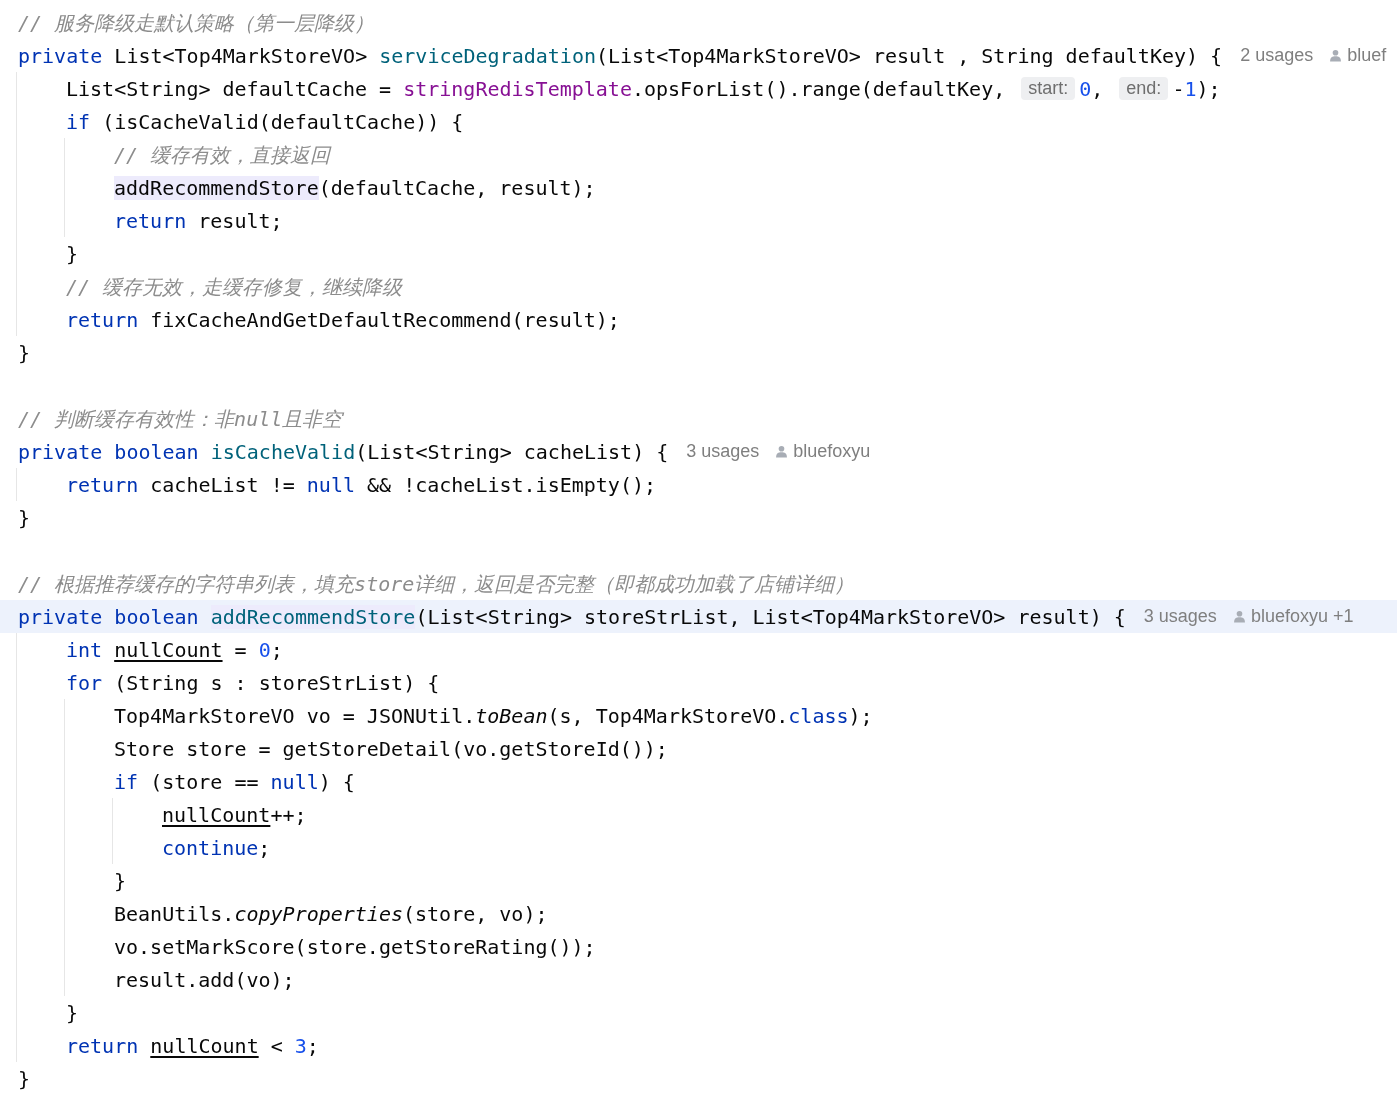 The height and width of the screenshot is (1115, 1397). I want to click on code-comment: // 根据推荐缓存的字符串列表，填充store详细，返回是否完整（即都成功加载了店铺详细）, so click(436, 584).